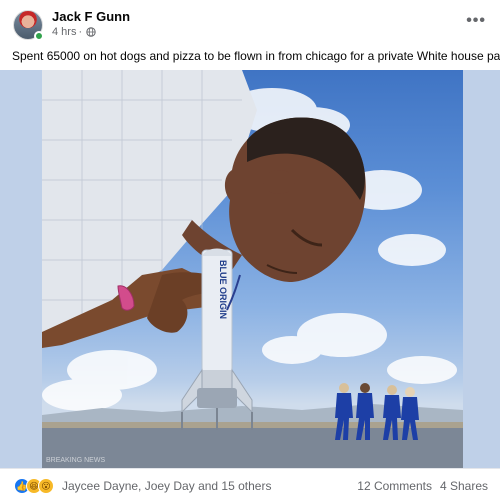  What do you see at coordinates (46, 486) in the screenshot?
I see `wow-icon: 😮` at bounding box center [46, 486].